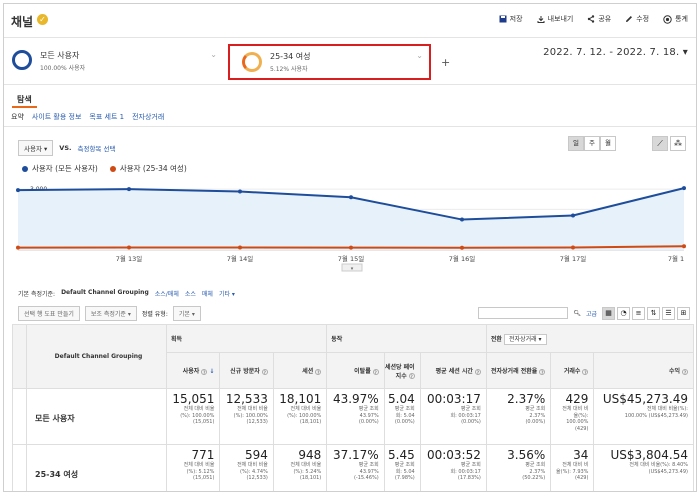  What do you see at coordinates (518, 370) in the screenshot?
I see `col-ecommerce-conversion-rate: 전자상거래 전환율?` at bounding box center [518, 370].